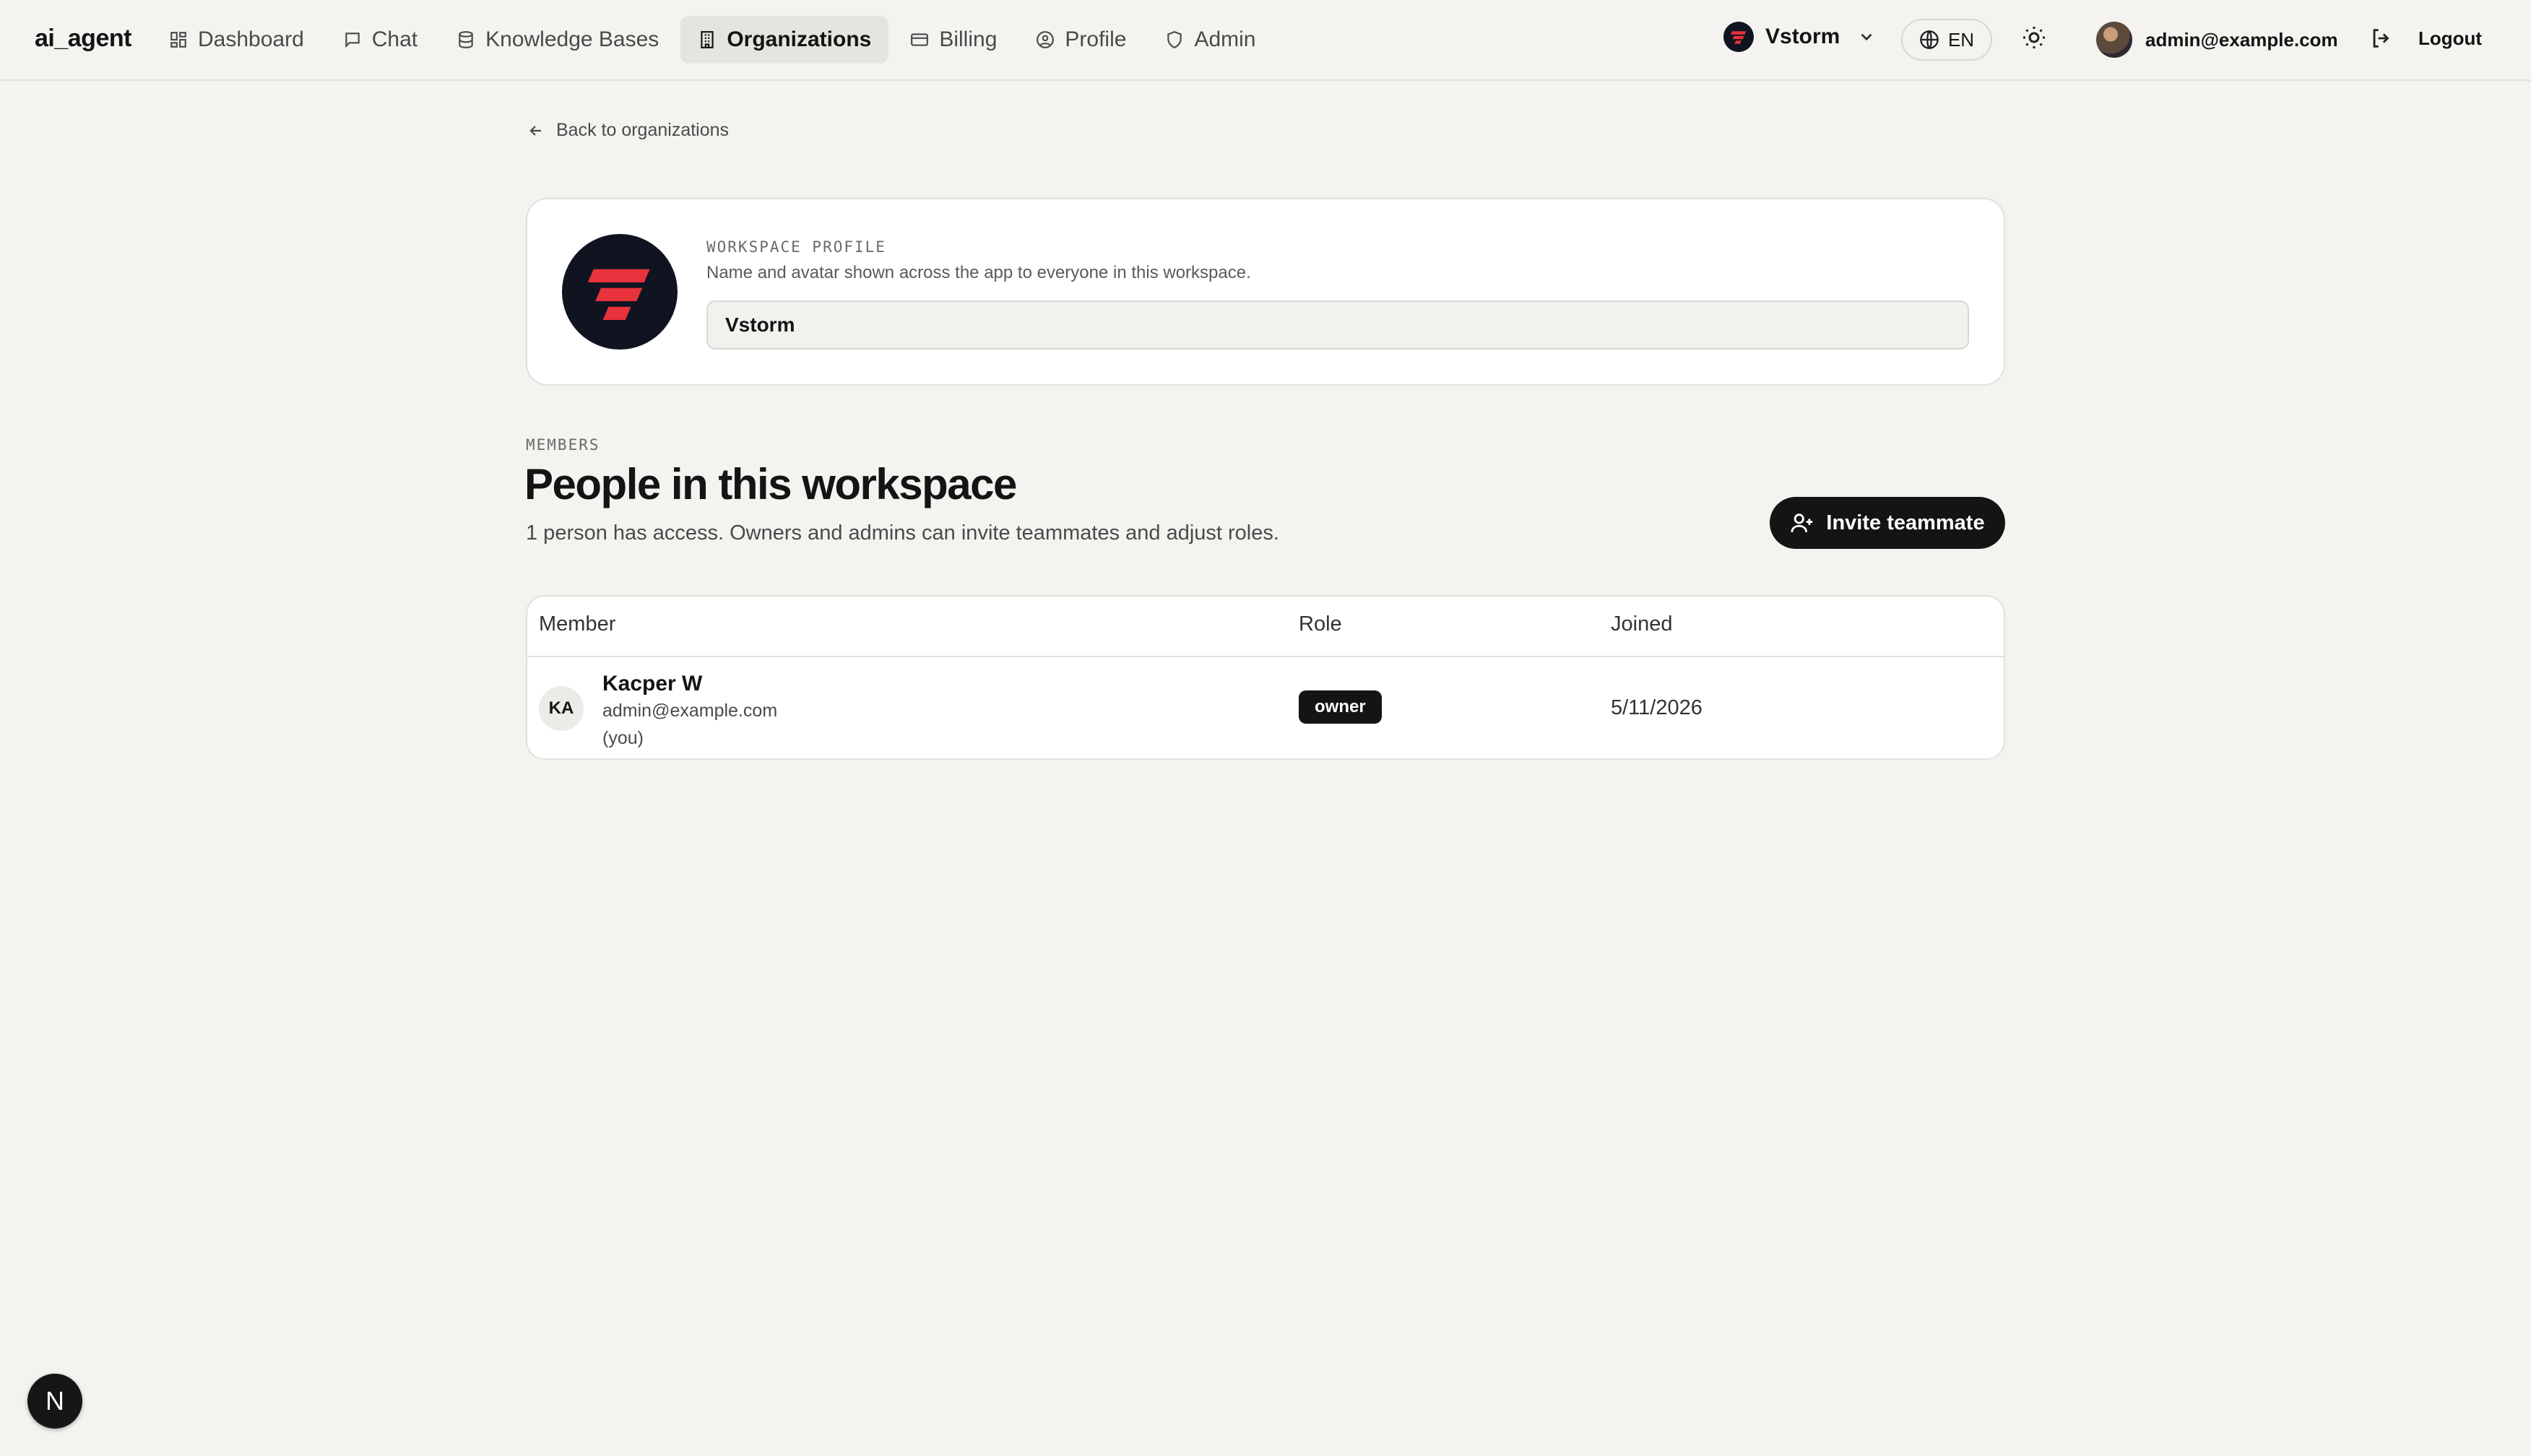 This screenshot has height=1456, width=2531. Describe the element at coordinates (623, 738) in the screenshot. I see `member-you-note: (you)` at that location.